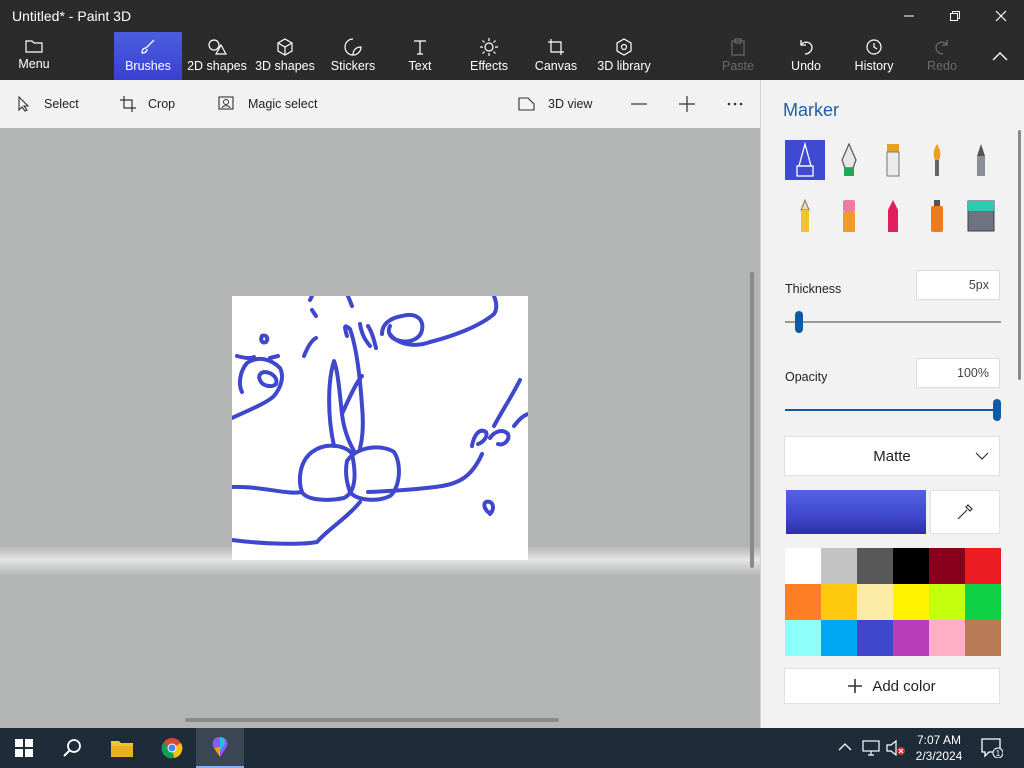 The height and width of the screenshot is (768, 1024). What do you see at coordinates (939, 756) in the screenshot?
I see `clock-date: 2/3/2024` at bounding box center [939, 756].